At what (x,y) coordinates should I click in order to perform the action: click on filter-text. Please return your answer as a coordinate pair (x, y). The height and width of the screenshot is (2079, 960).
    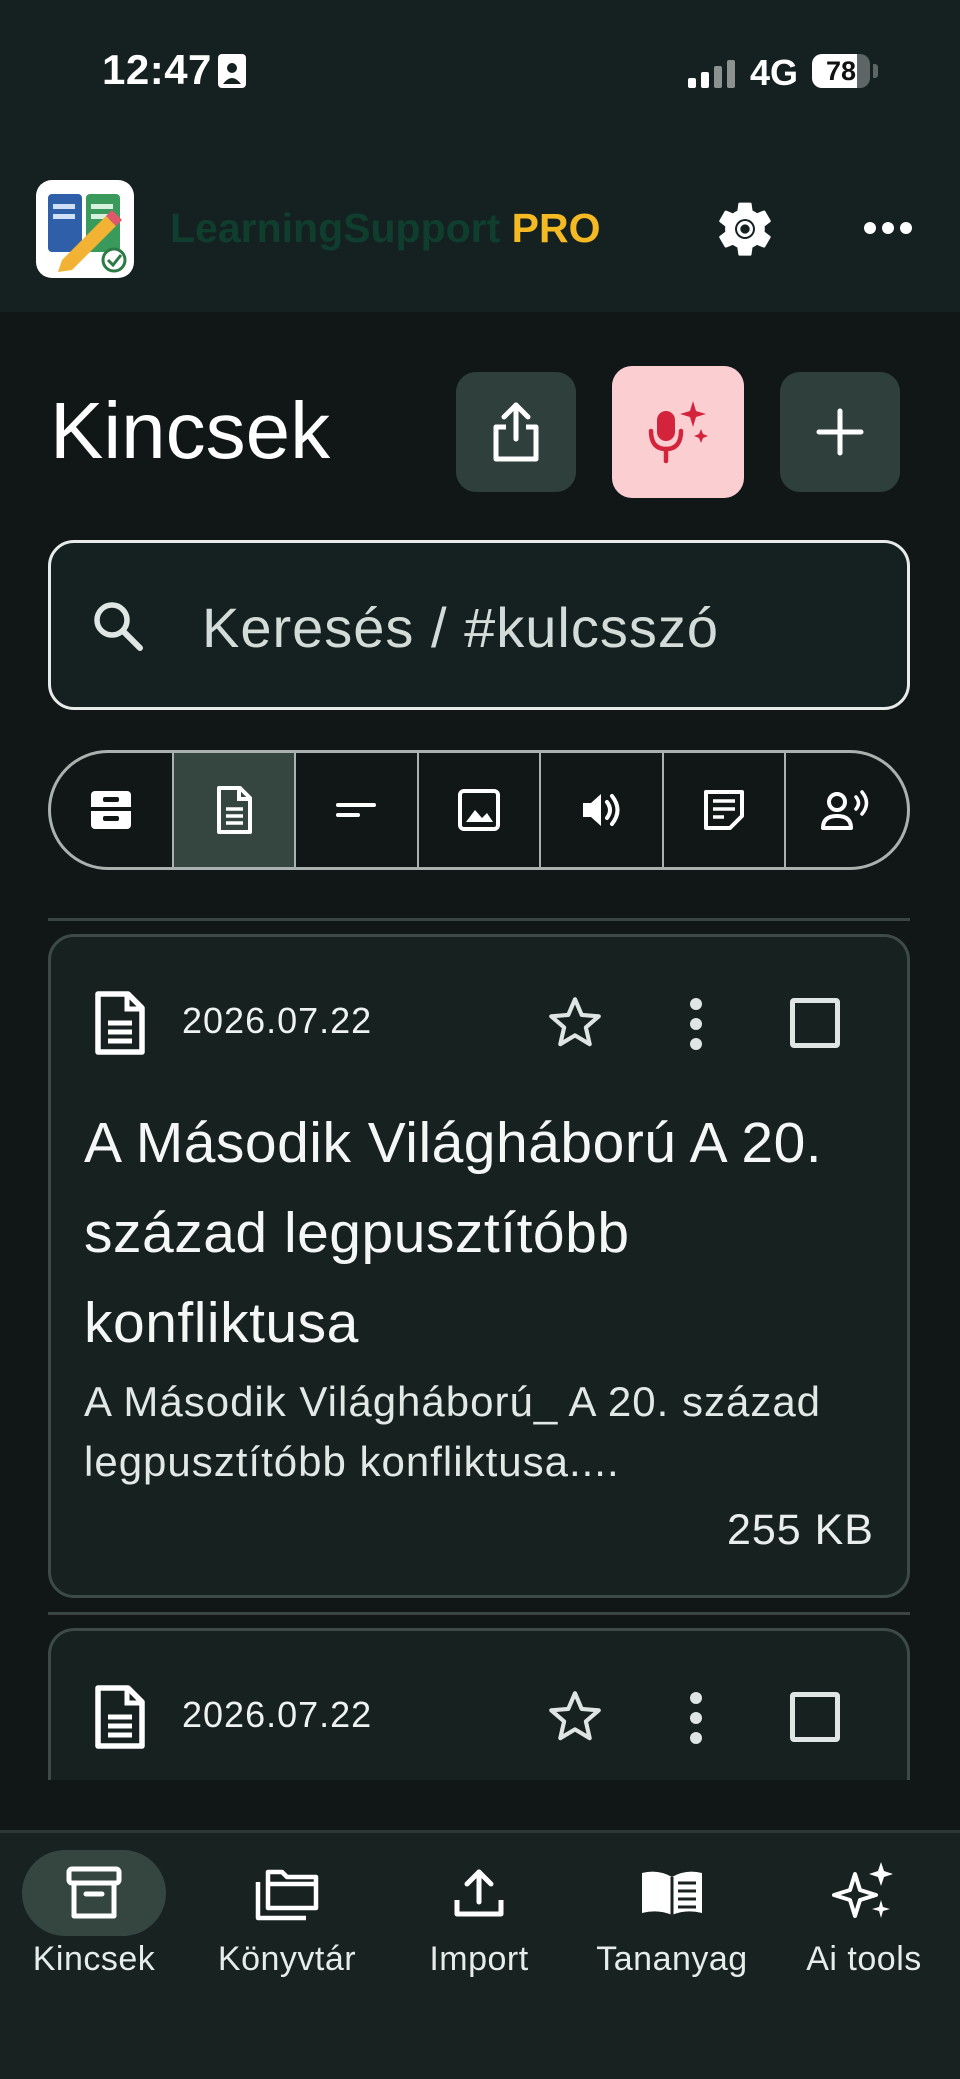
    Looking at the image, I should click on (357, 810).